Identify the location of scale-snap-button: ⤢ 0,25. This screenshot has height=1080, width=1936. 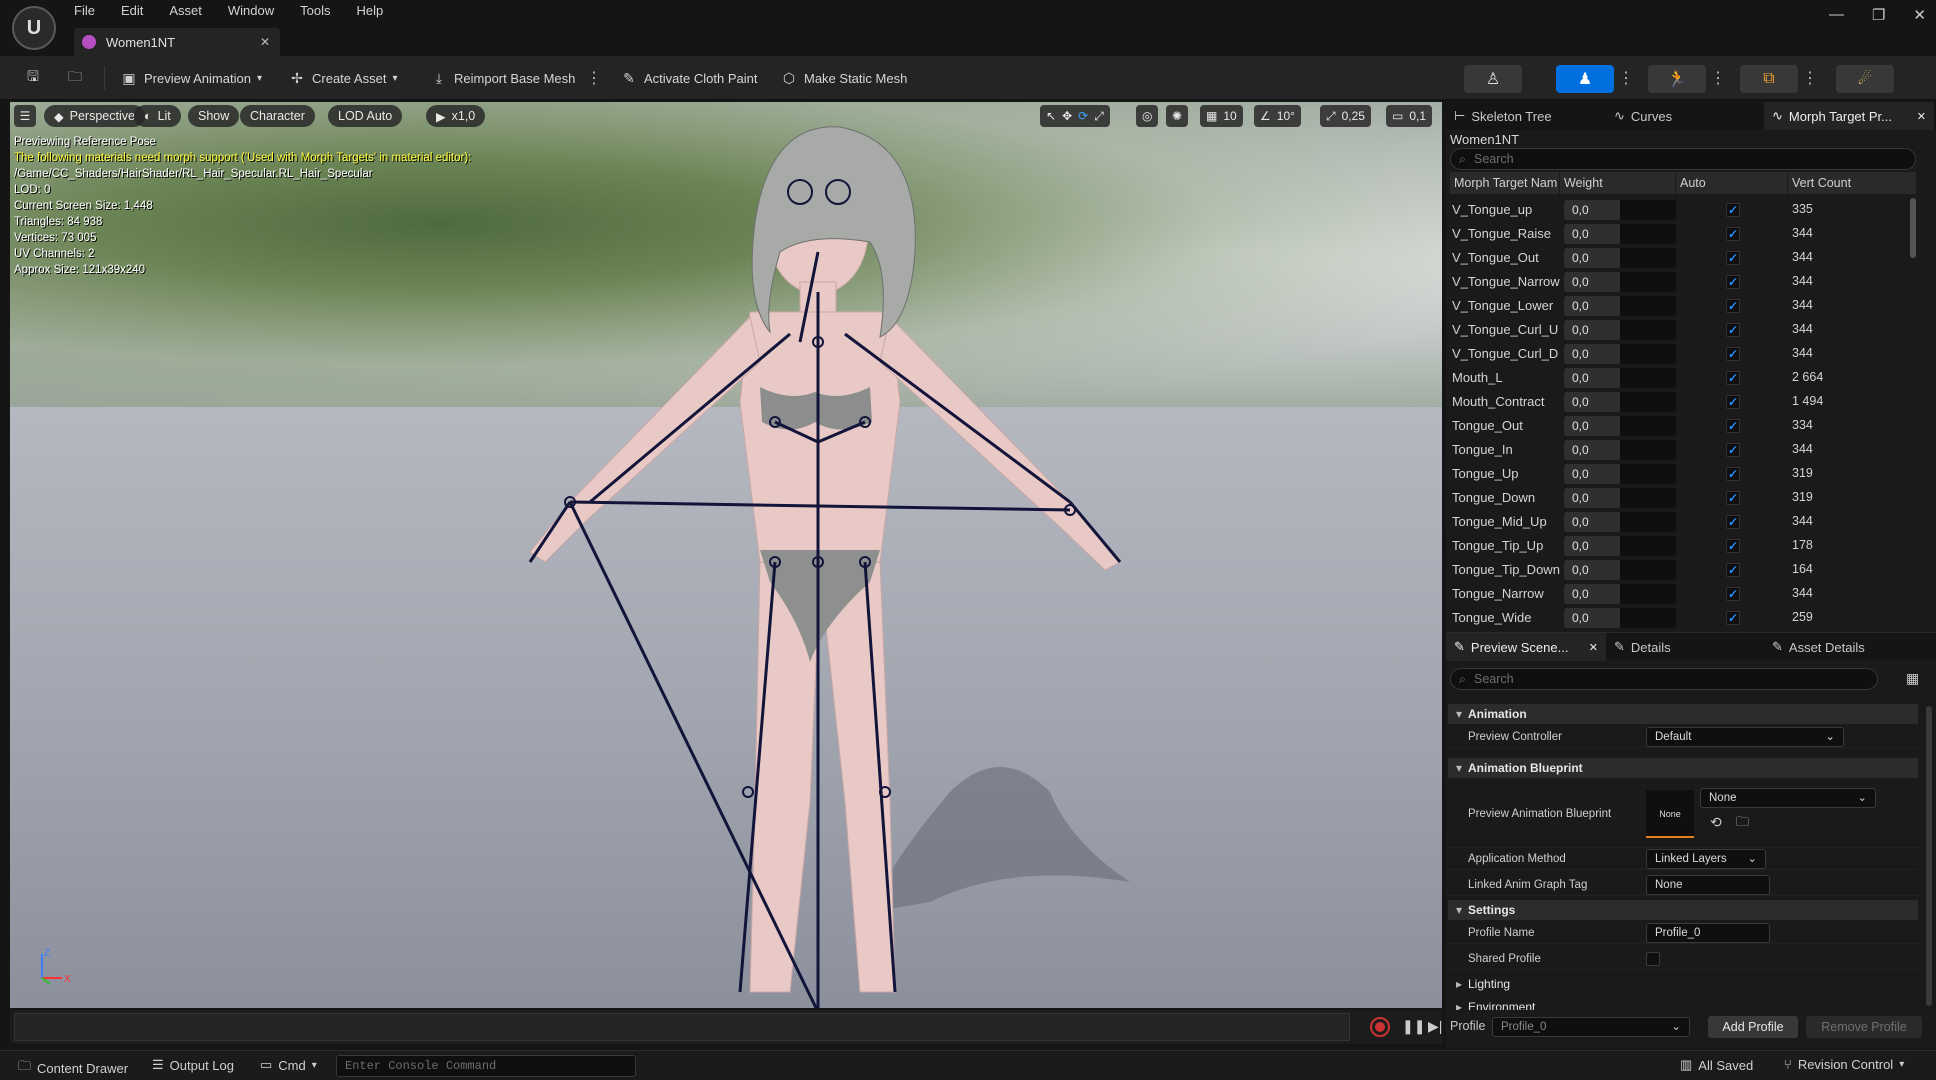
(1345, 116).